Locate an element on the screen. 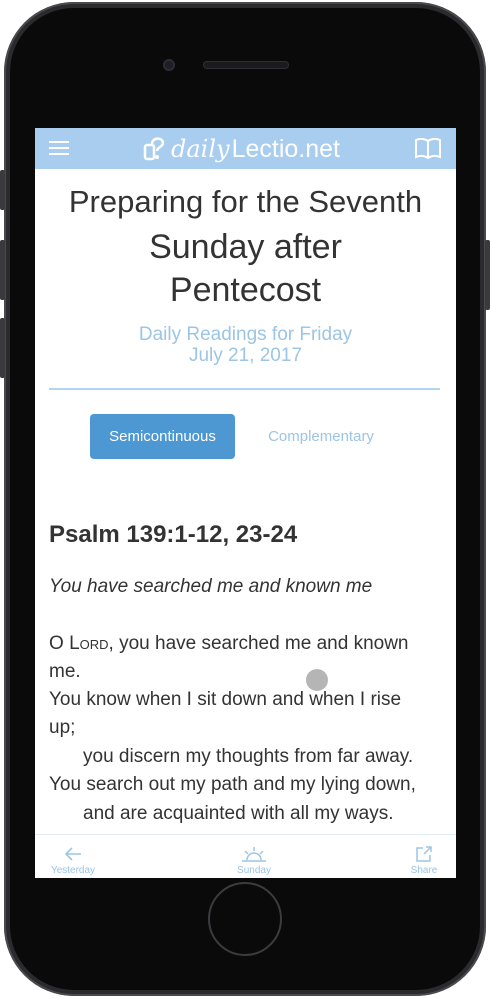 The image size is (490, 999). bottom-nav: Yesterday Sunday Share is located at coordinates (245, 856).